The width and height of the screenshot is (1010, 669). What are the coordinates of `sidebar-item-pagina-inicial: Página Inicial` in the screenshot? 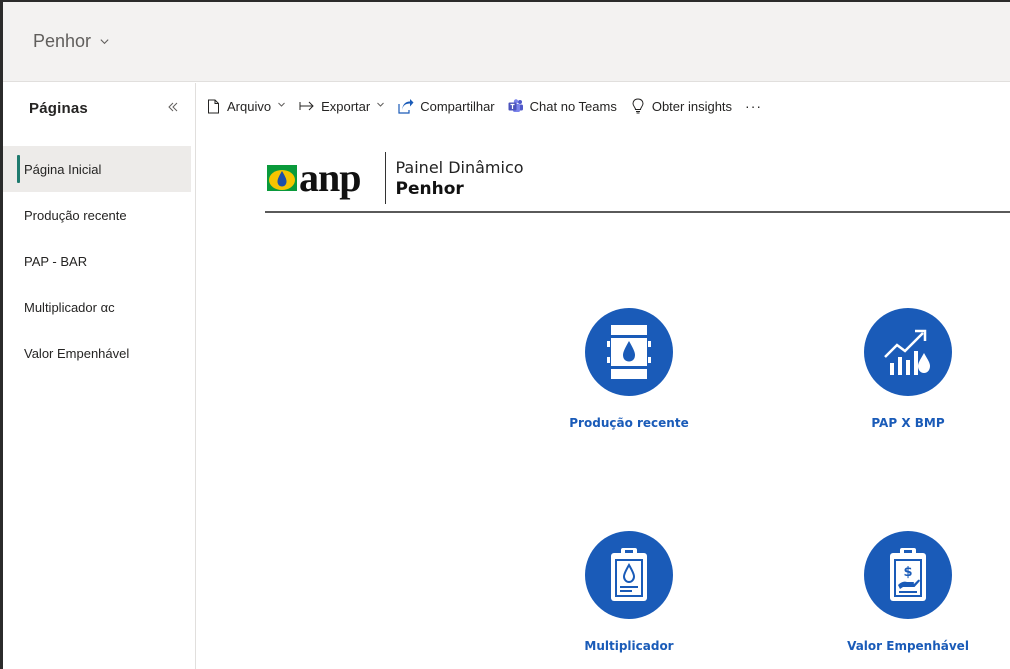 It's located at (97, 169).